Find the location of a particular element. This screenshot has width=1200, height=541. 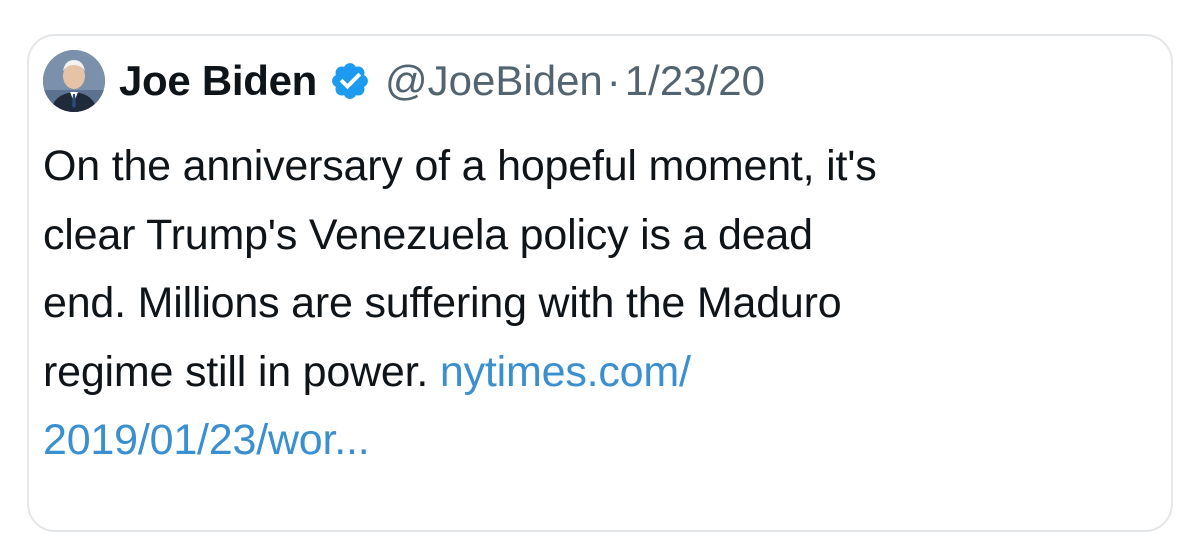

avatar-portrait-icon is located at coordinates (74, 81).